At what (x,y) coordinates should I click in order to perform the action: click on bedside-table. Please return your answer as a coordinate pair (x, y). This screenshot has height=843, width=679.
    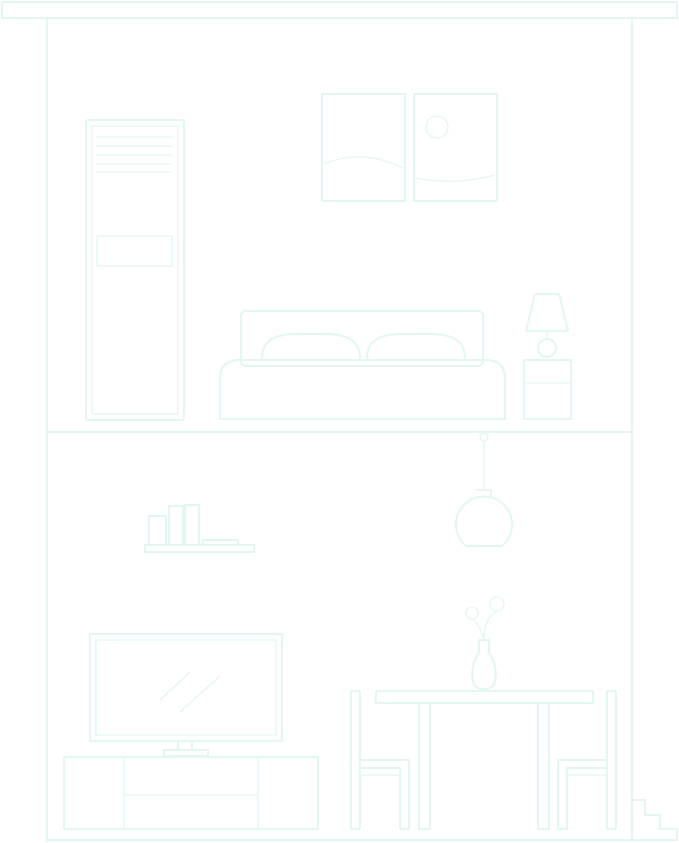
    Looking at the image, I should click on (547, 389).